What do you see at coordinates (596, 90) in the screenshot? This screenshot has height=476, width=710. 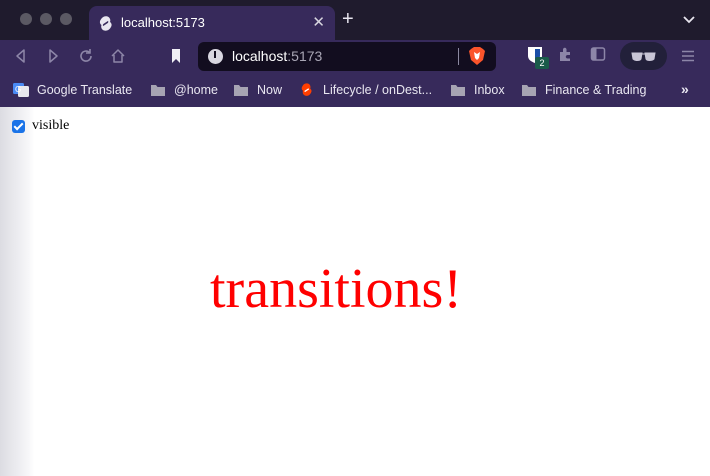 I see `bookmark-label: Finance & Trading` at bounding box center [596, 90].